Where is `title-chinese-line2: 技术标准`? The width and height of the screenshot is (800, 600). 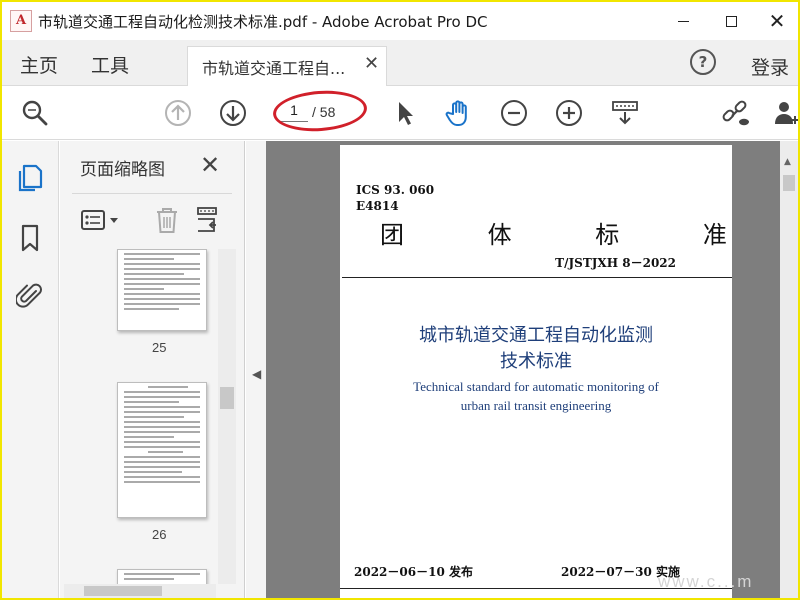
title-chinese-line2: 技术标准 is located at coordinates (536, 361).